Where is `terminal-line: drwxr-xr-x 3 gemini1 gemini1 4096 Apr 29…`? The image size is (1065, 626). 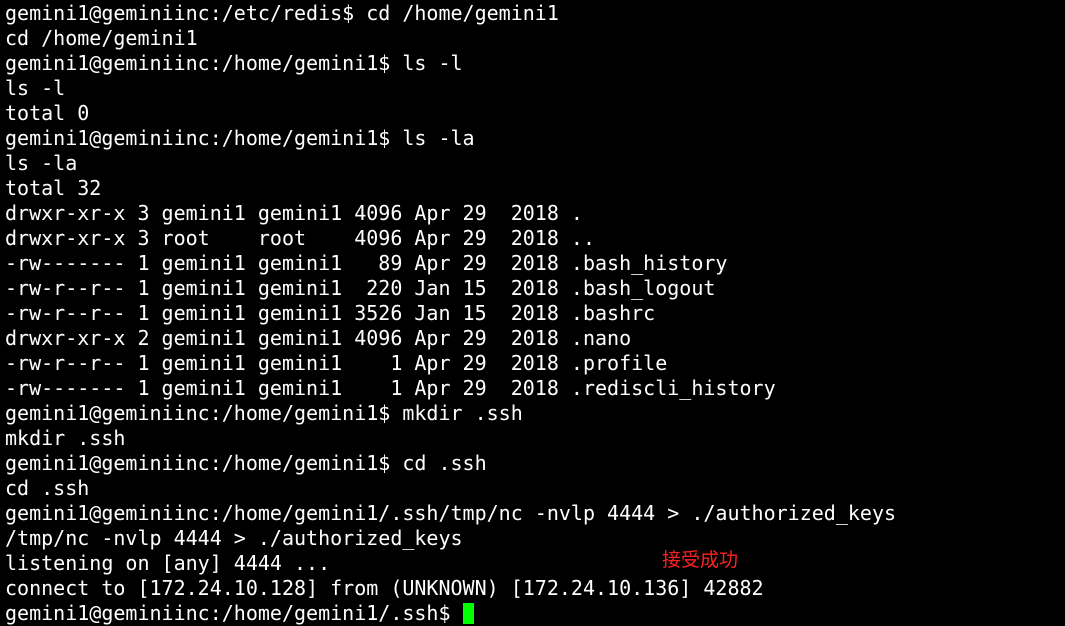
terminal-line: drwxr-xr-x 3 gemini1 gemini1 4096 Apr 29… is located at coordinates (294, 213).